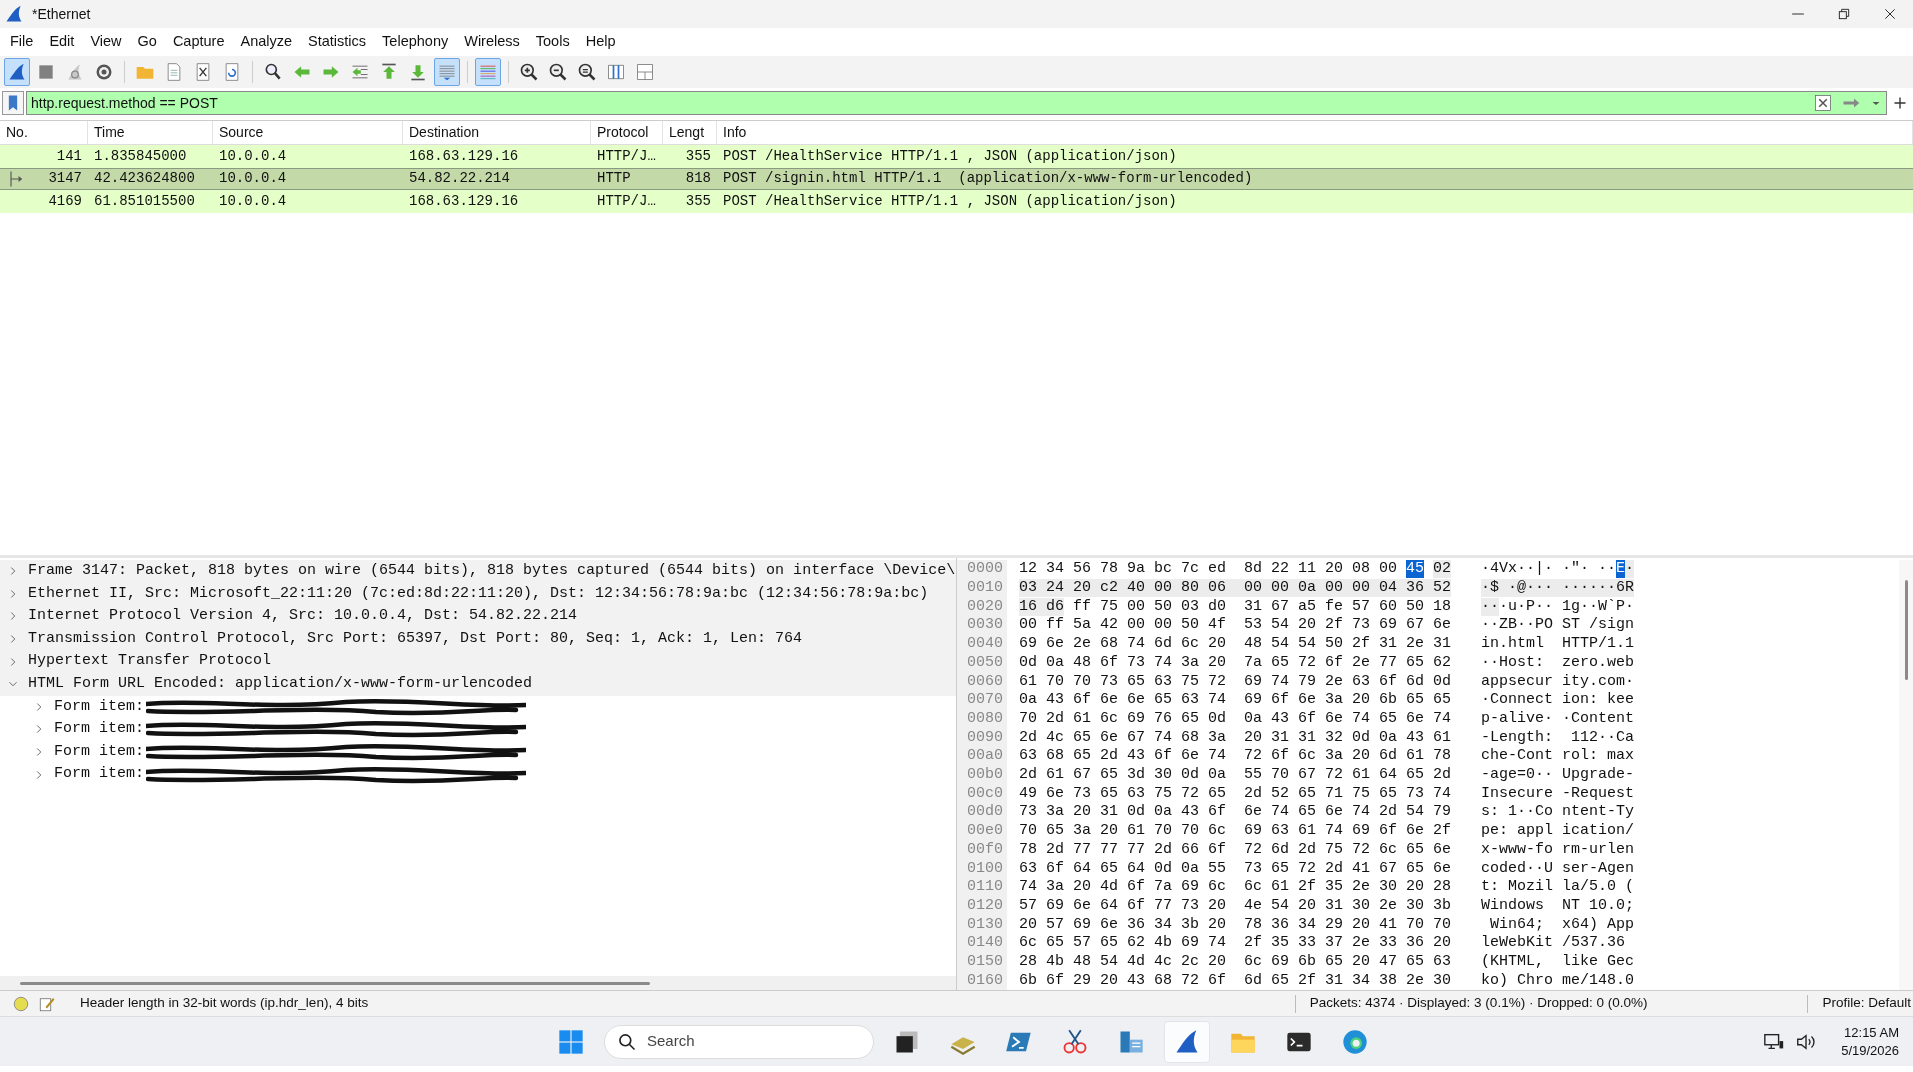 The image size is (1913, 1072). Describe the element at coordinates (1558, 906) in the screenshot. I see `ascii-text: Windows NT 10.0;` at that location.